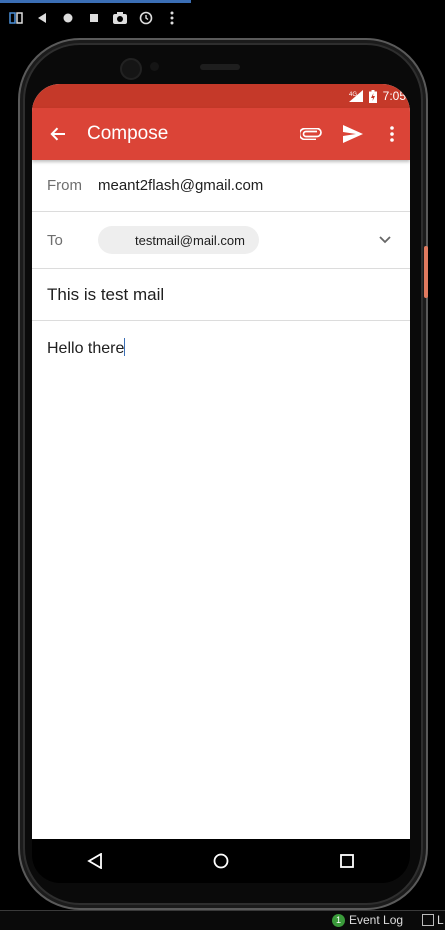  Describe the element at coordinates (42, 18) in the screenshot. I see `back-icon` at that location.